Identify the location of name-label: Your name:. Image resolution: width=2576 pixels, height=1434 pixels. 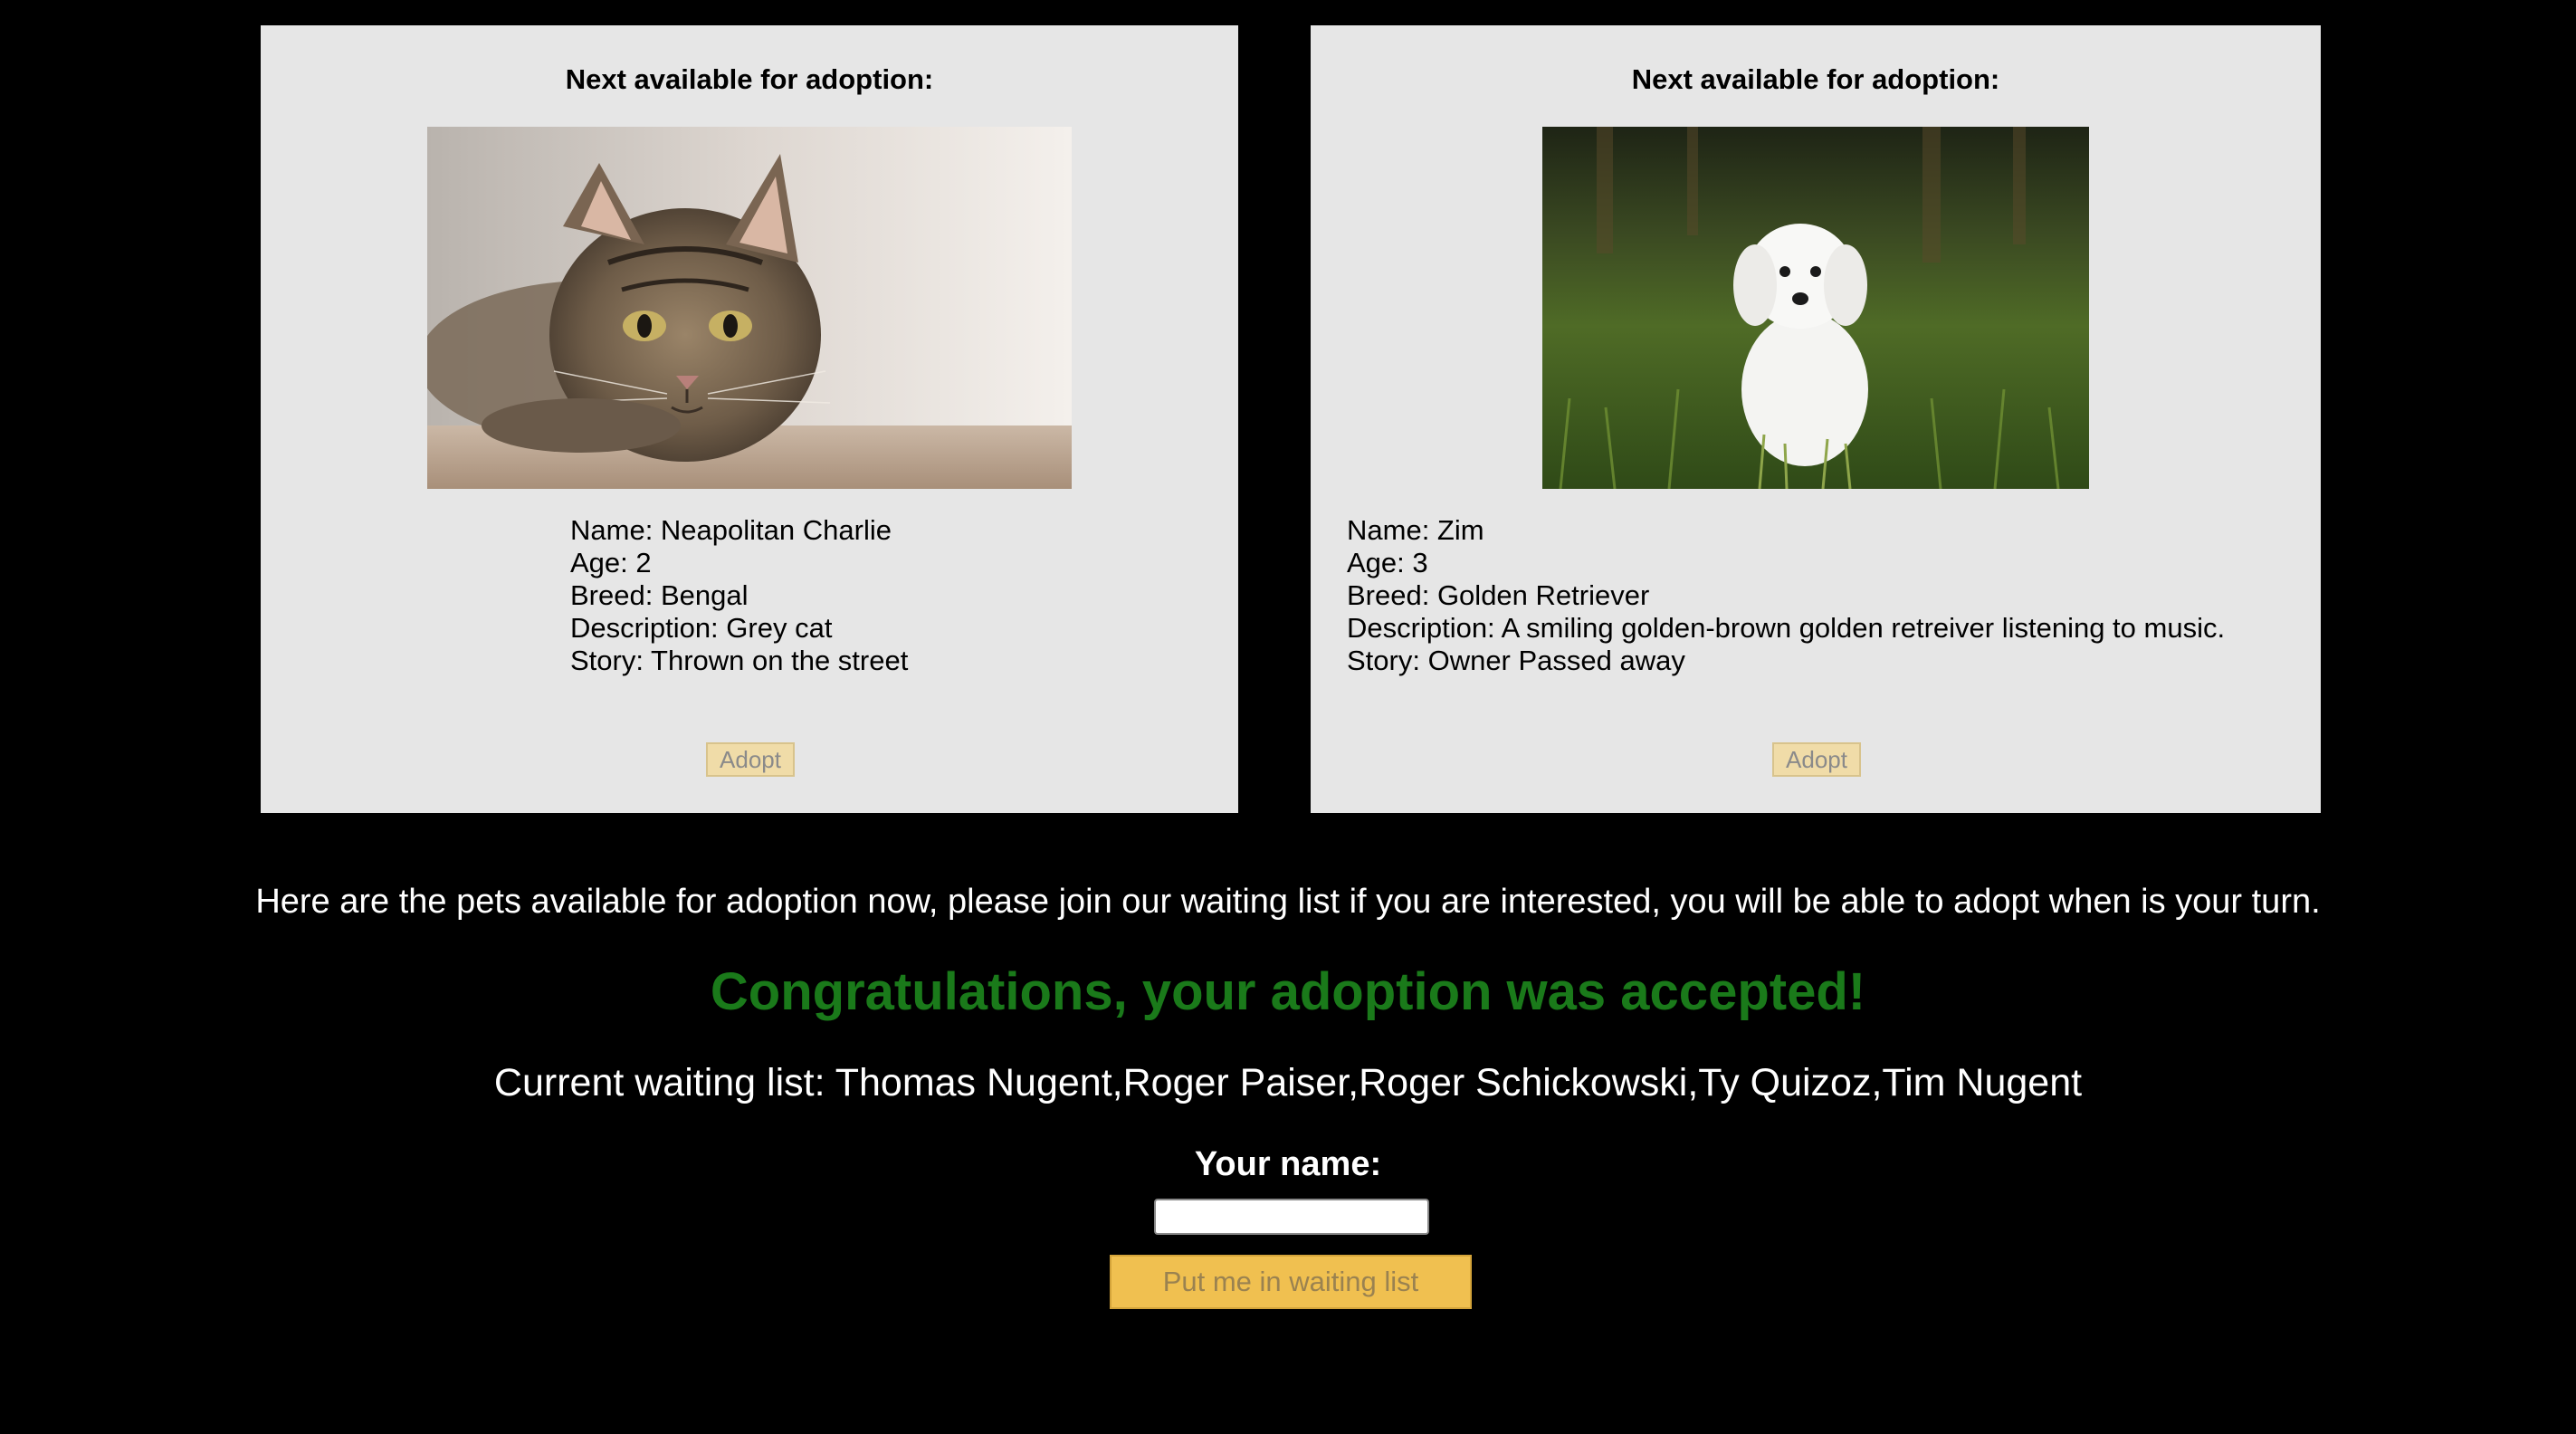
(1288, 1164).